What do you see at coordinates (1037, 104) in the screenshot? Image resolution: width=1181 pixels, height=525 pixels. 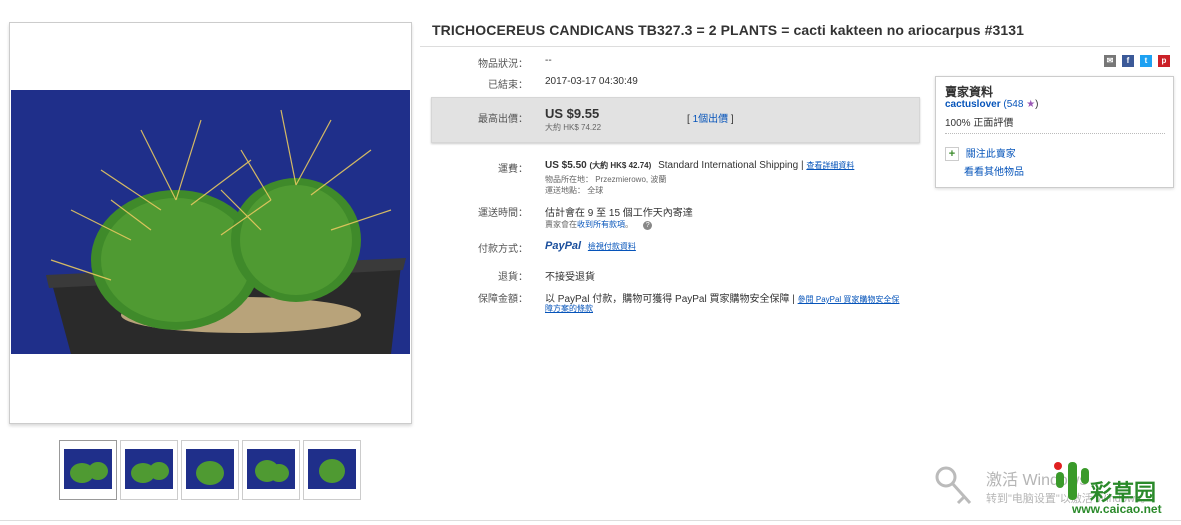 I see `seller-score-close: )` at bounding box center [1037, 104].